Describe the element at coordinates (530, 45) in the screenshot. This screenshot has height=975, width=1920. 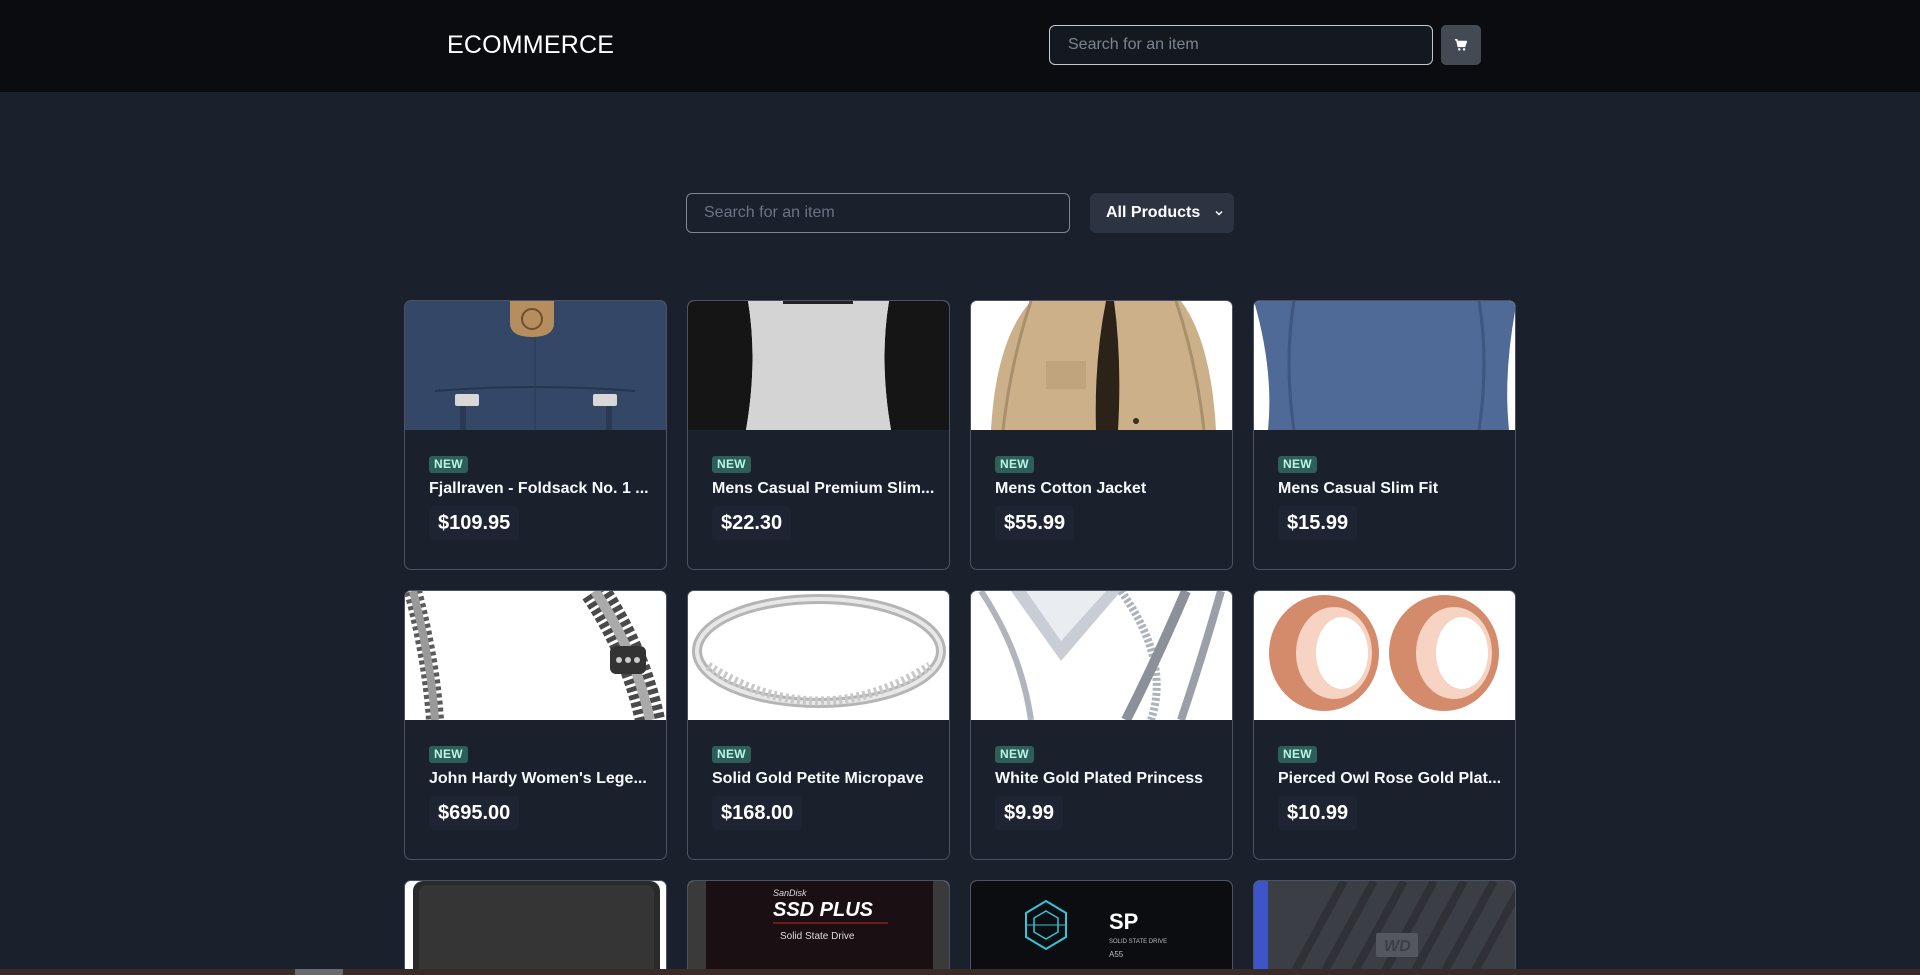
I see `brand-logo: ECOMMERCE` at that location.